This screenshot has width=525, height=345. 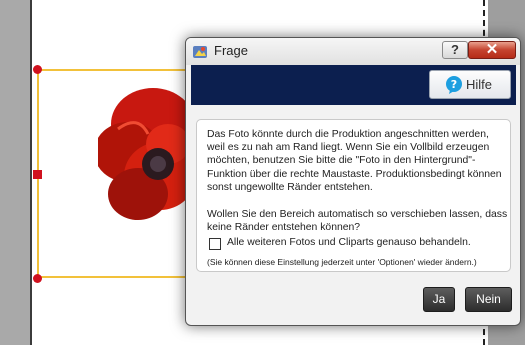 What do you see at coordinates (231, 50) in the screenshot?
I see `dialog-title: Frage` at bounding box center [231, 50].